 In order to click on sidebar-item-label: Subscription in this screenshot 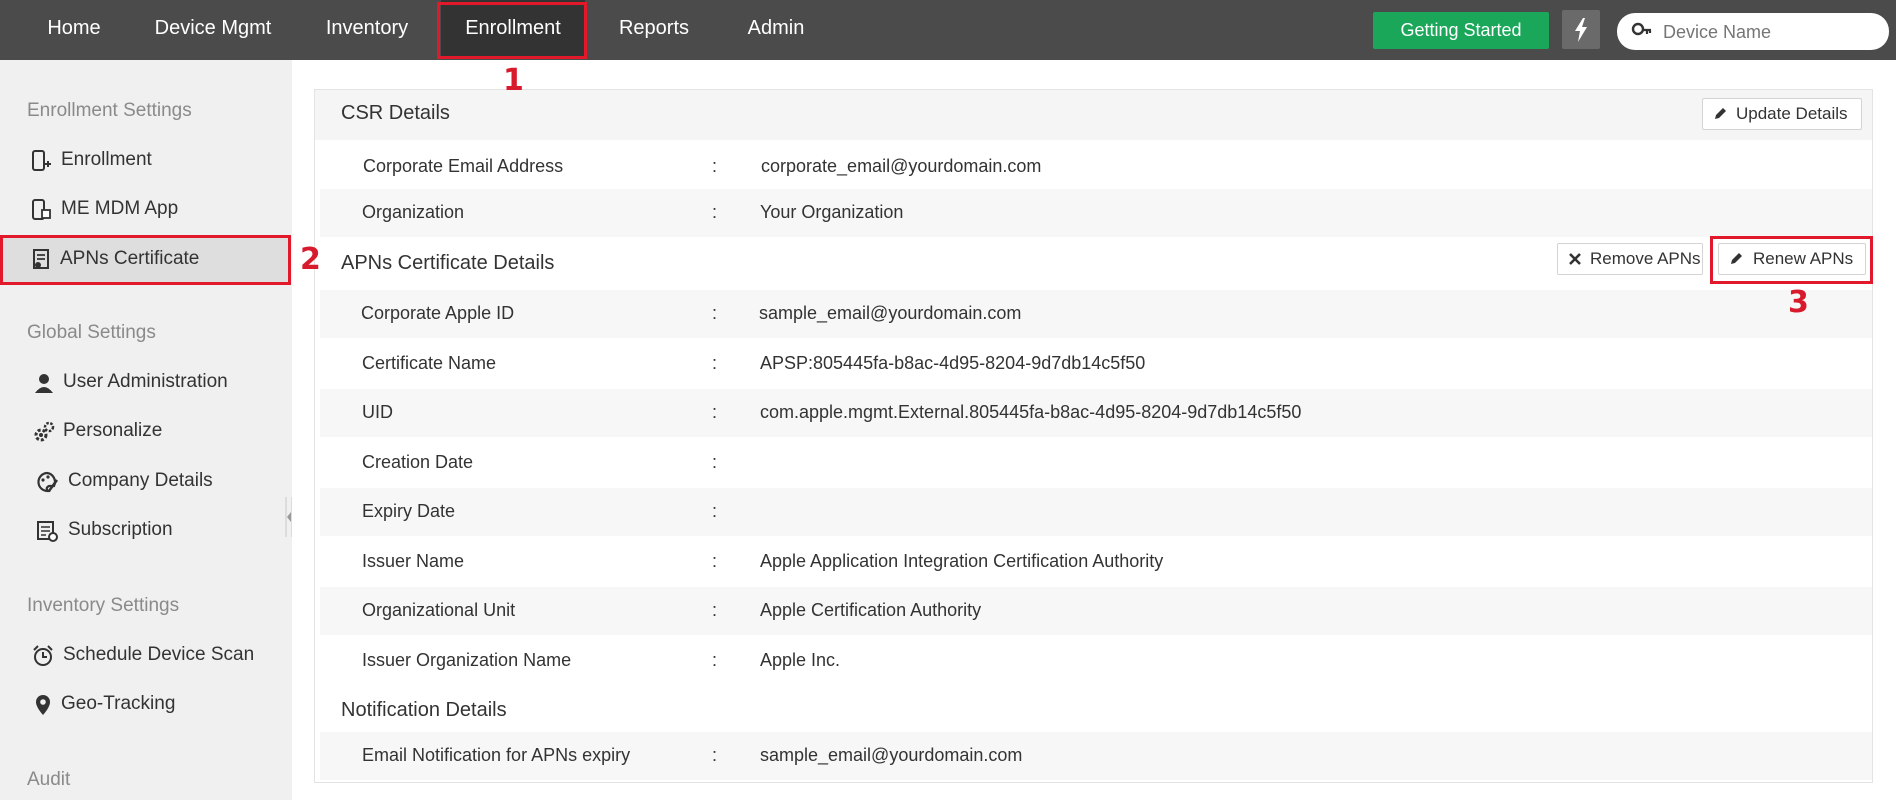, I will do `click(120, 529)`.